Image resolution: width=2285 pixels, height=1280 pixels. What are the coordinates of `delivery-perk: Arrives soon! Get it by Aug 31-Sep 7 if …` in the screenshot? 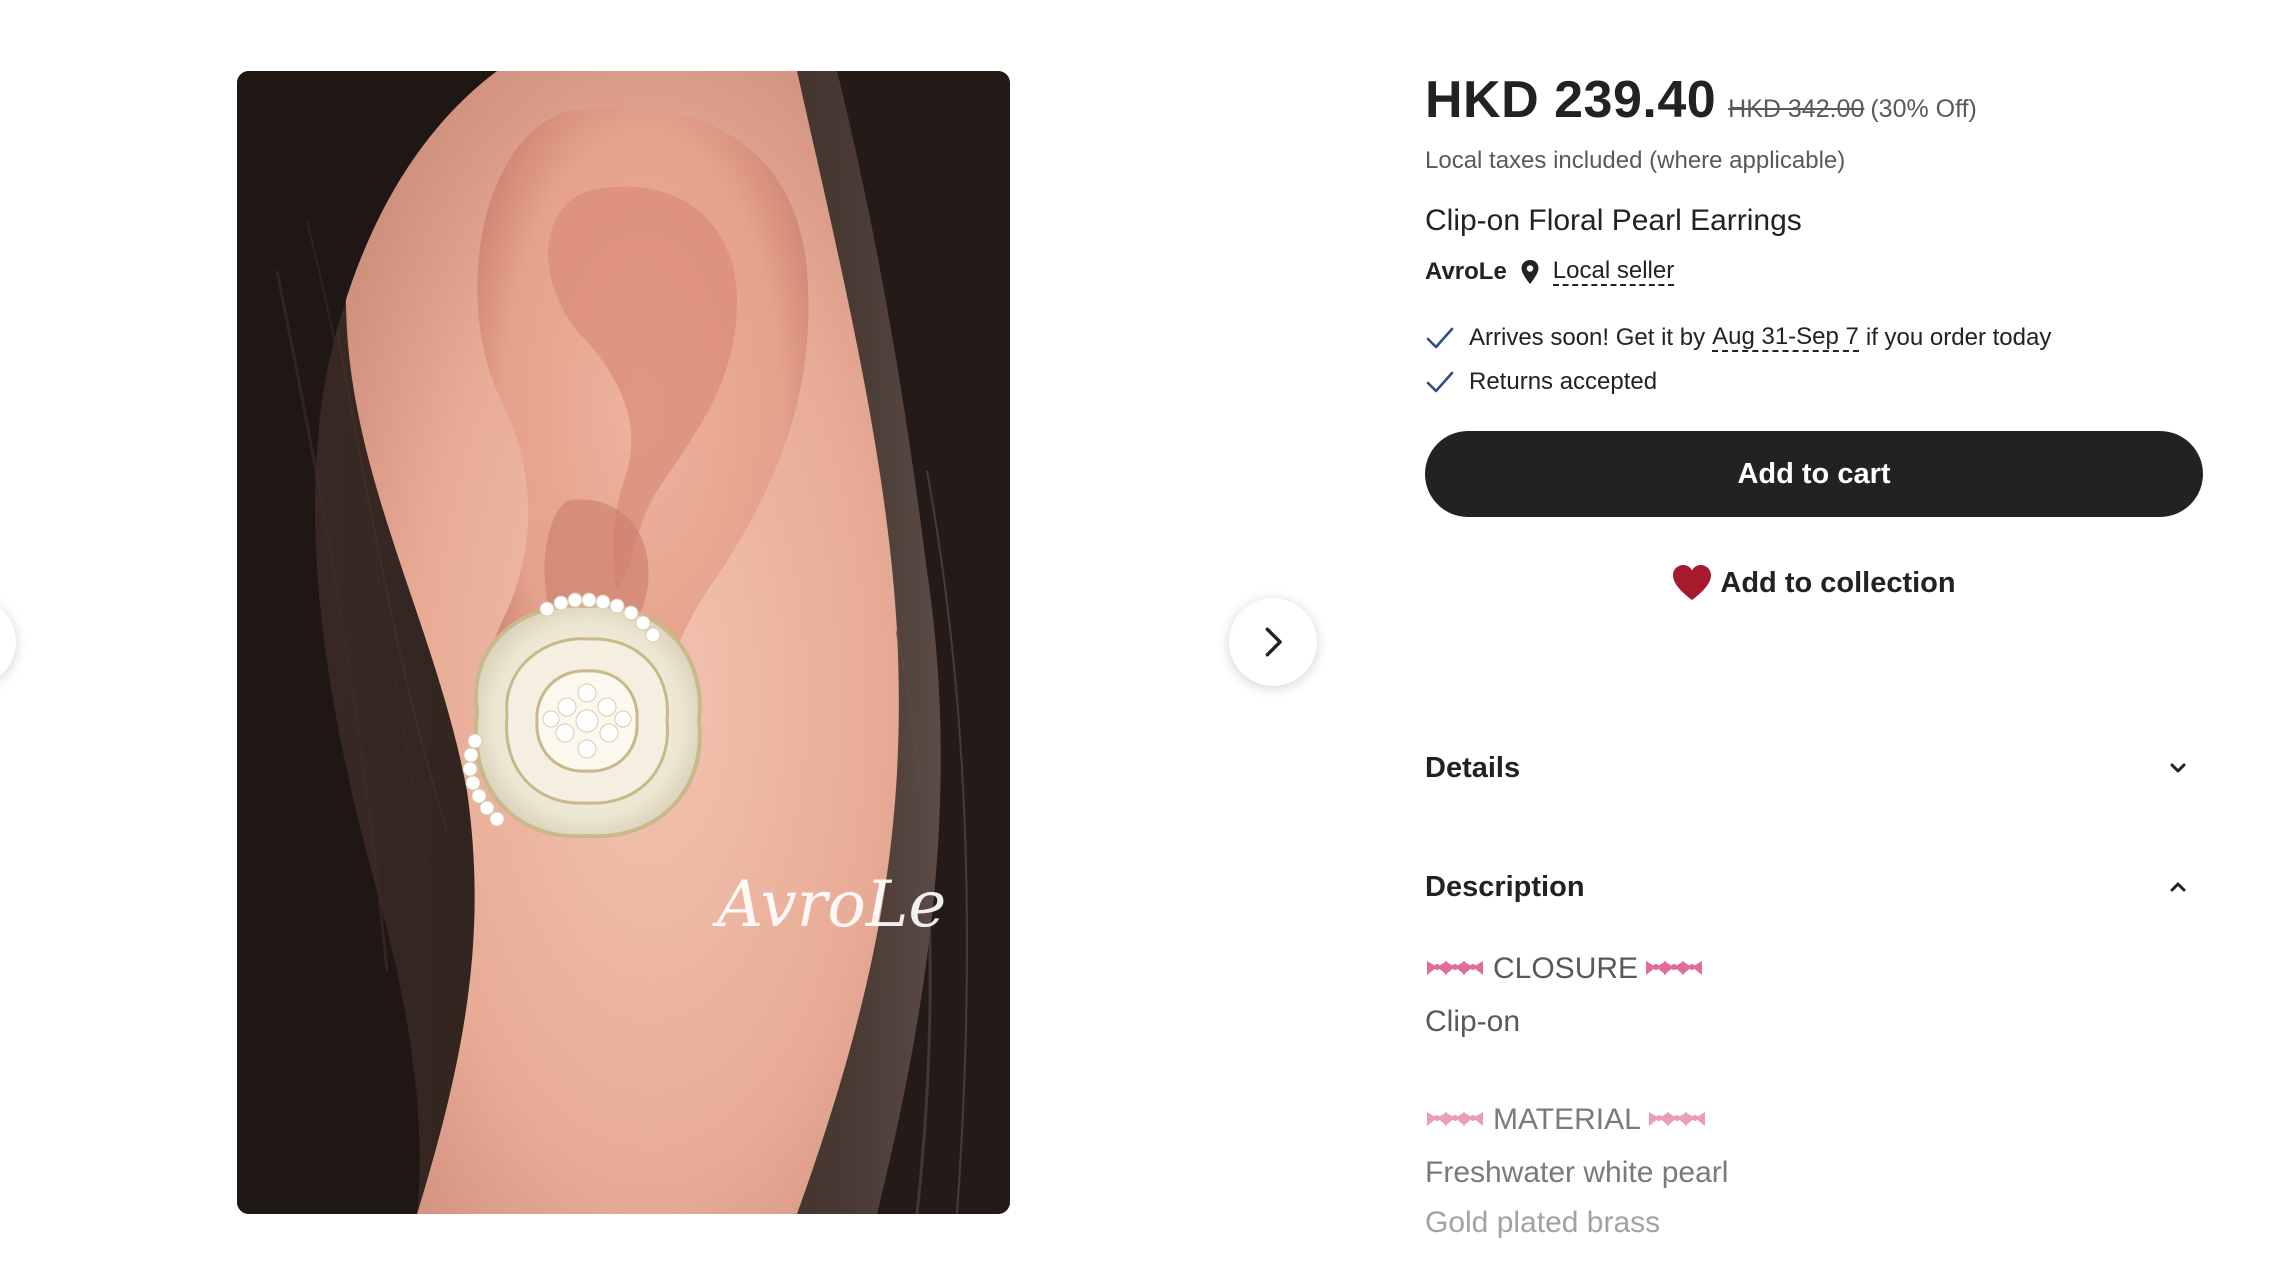 It's located at (1738, 338).